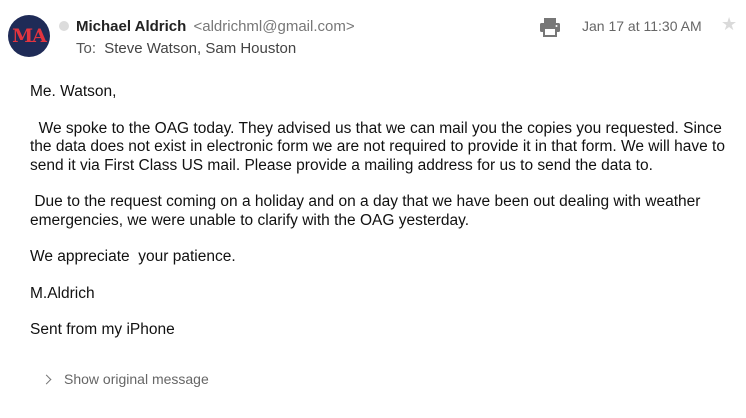 The width and height of the screenshot is (746, 418). I want to click on presence-status-dot, so click(64, 26).